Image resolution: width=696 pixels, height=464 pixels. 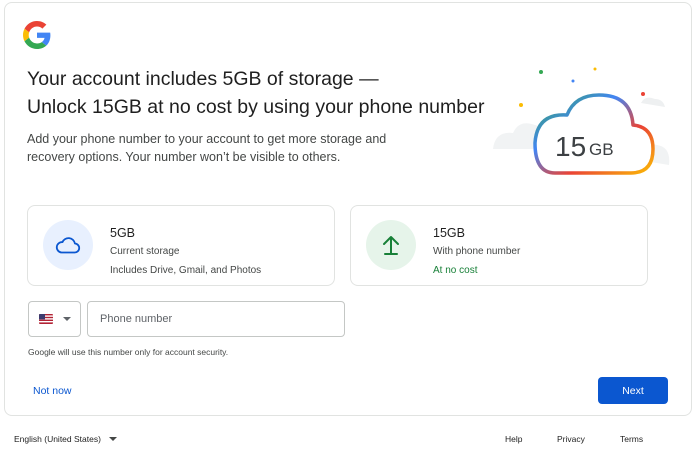 I want to click on cloud-icon, so click(x=68, y=245).